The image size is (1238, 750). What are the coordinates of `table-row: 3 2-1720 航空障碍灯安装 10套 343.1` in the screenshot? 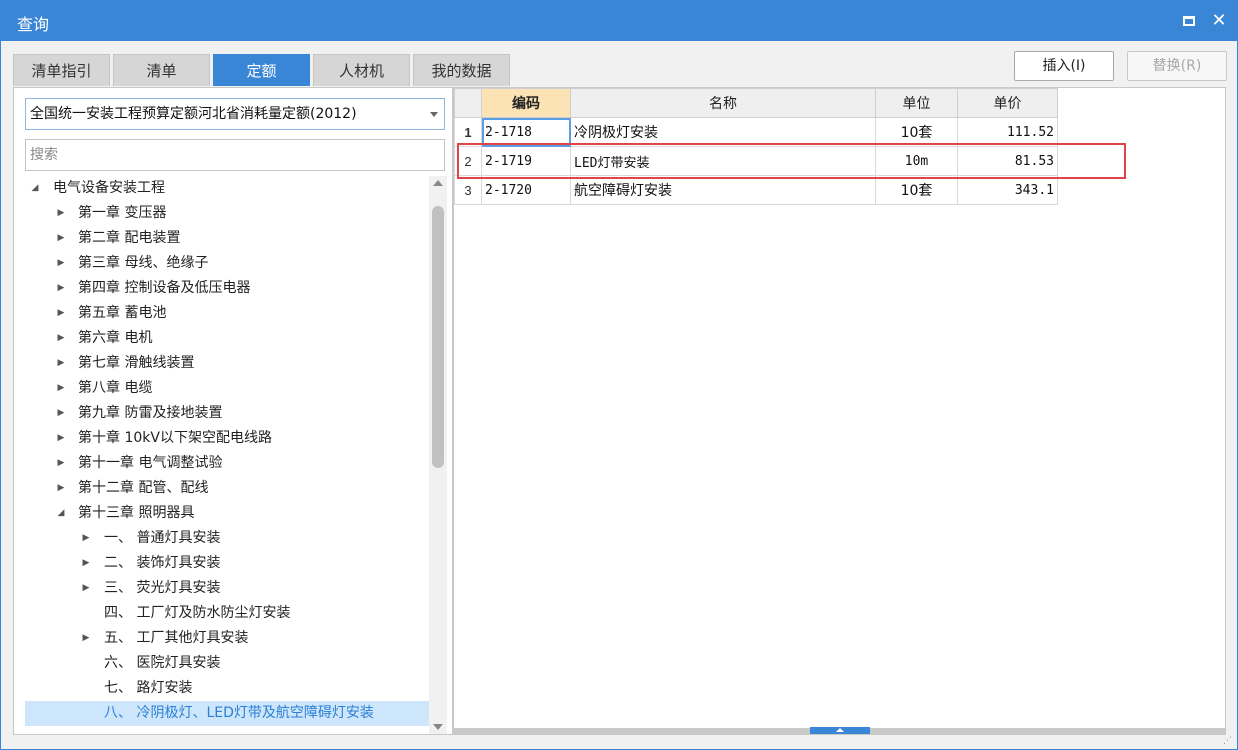 It's located at (756, 190).